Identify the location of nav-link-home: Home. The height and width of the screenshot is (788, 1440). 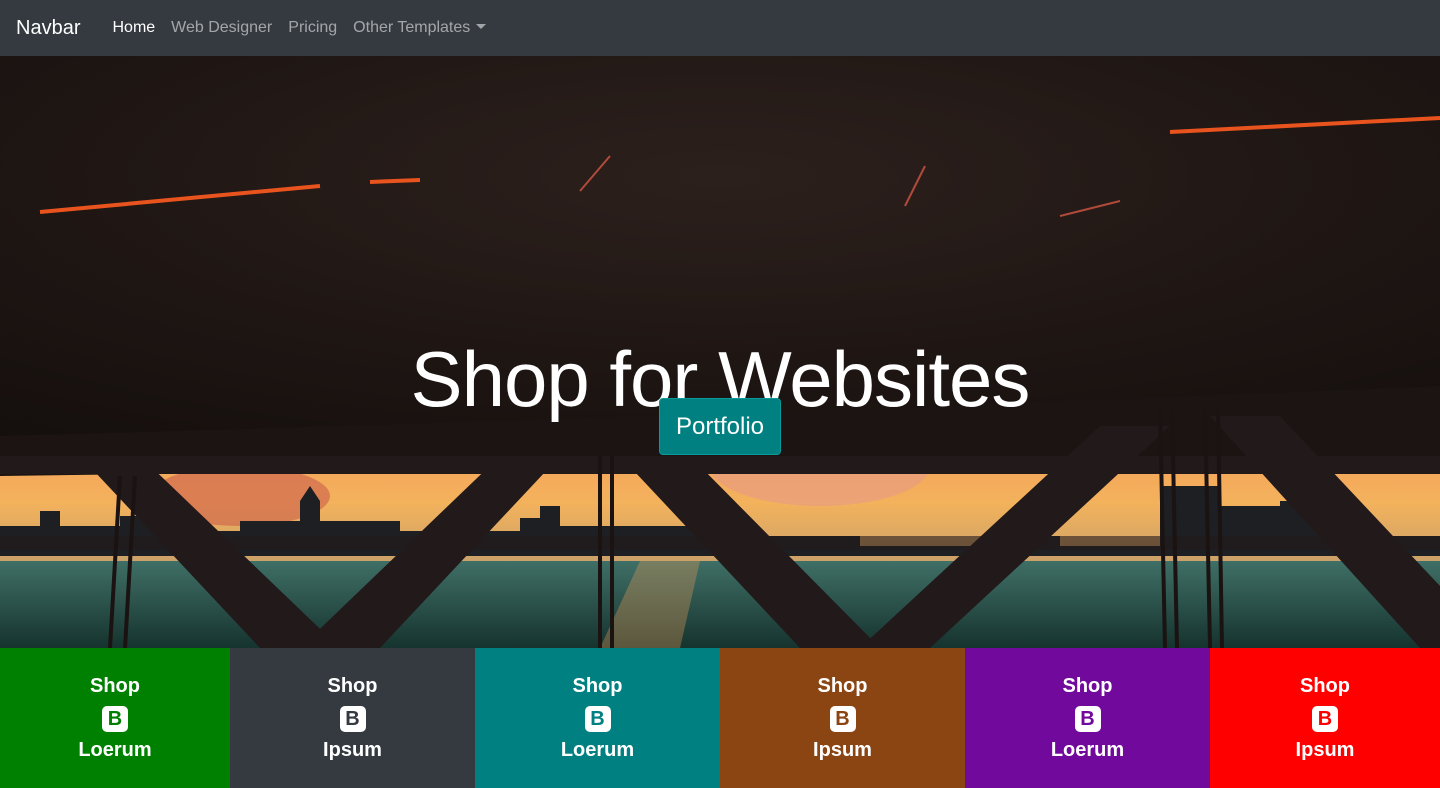
(133, 28).